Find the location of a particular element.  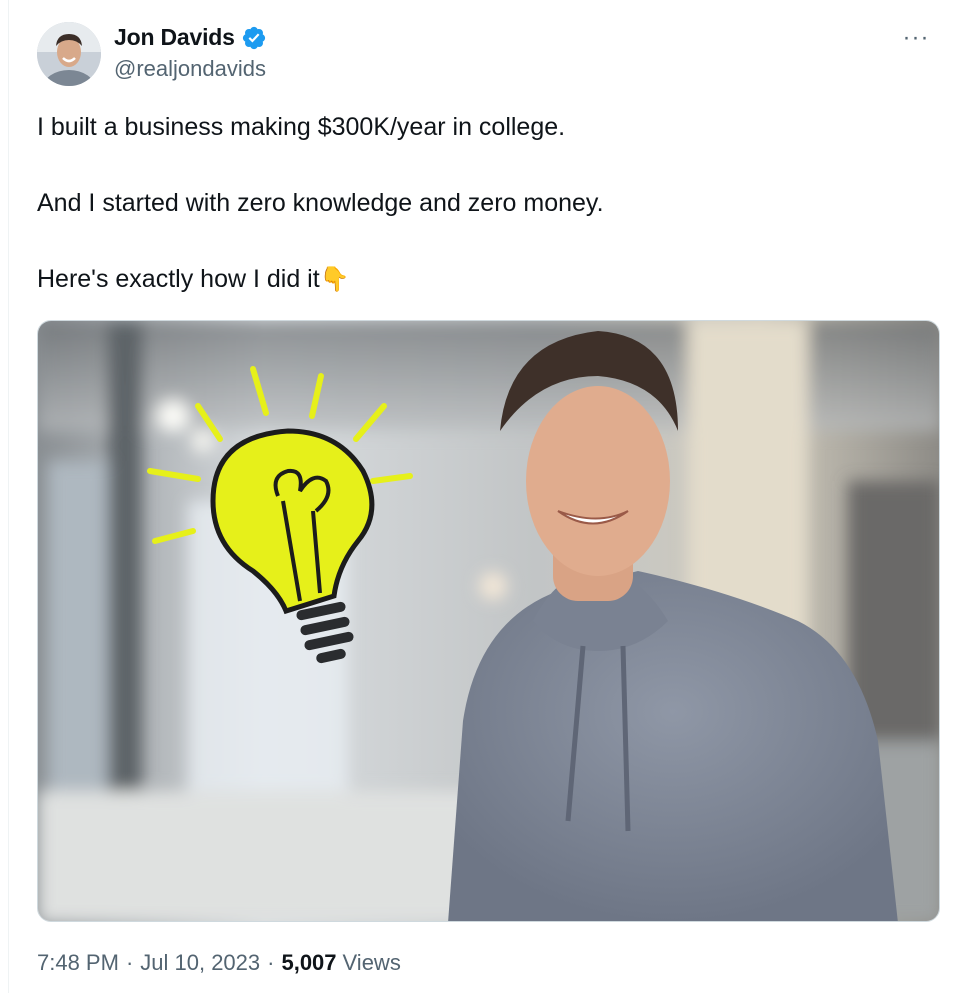

tweet-line-3: Here's exactly how I did it👇 is located at coordinates (477, 279).